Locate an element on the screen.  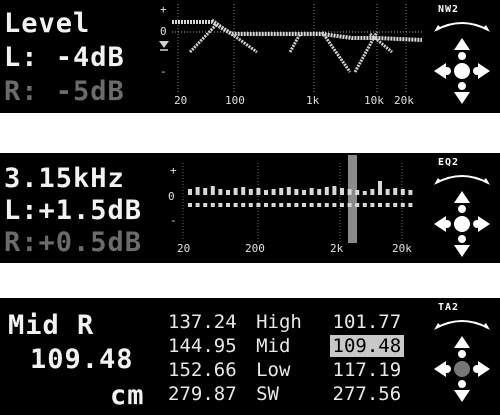
eq-tick-200: 200 is located at coordinates (255, 248).